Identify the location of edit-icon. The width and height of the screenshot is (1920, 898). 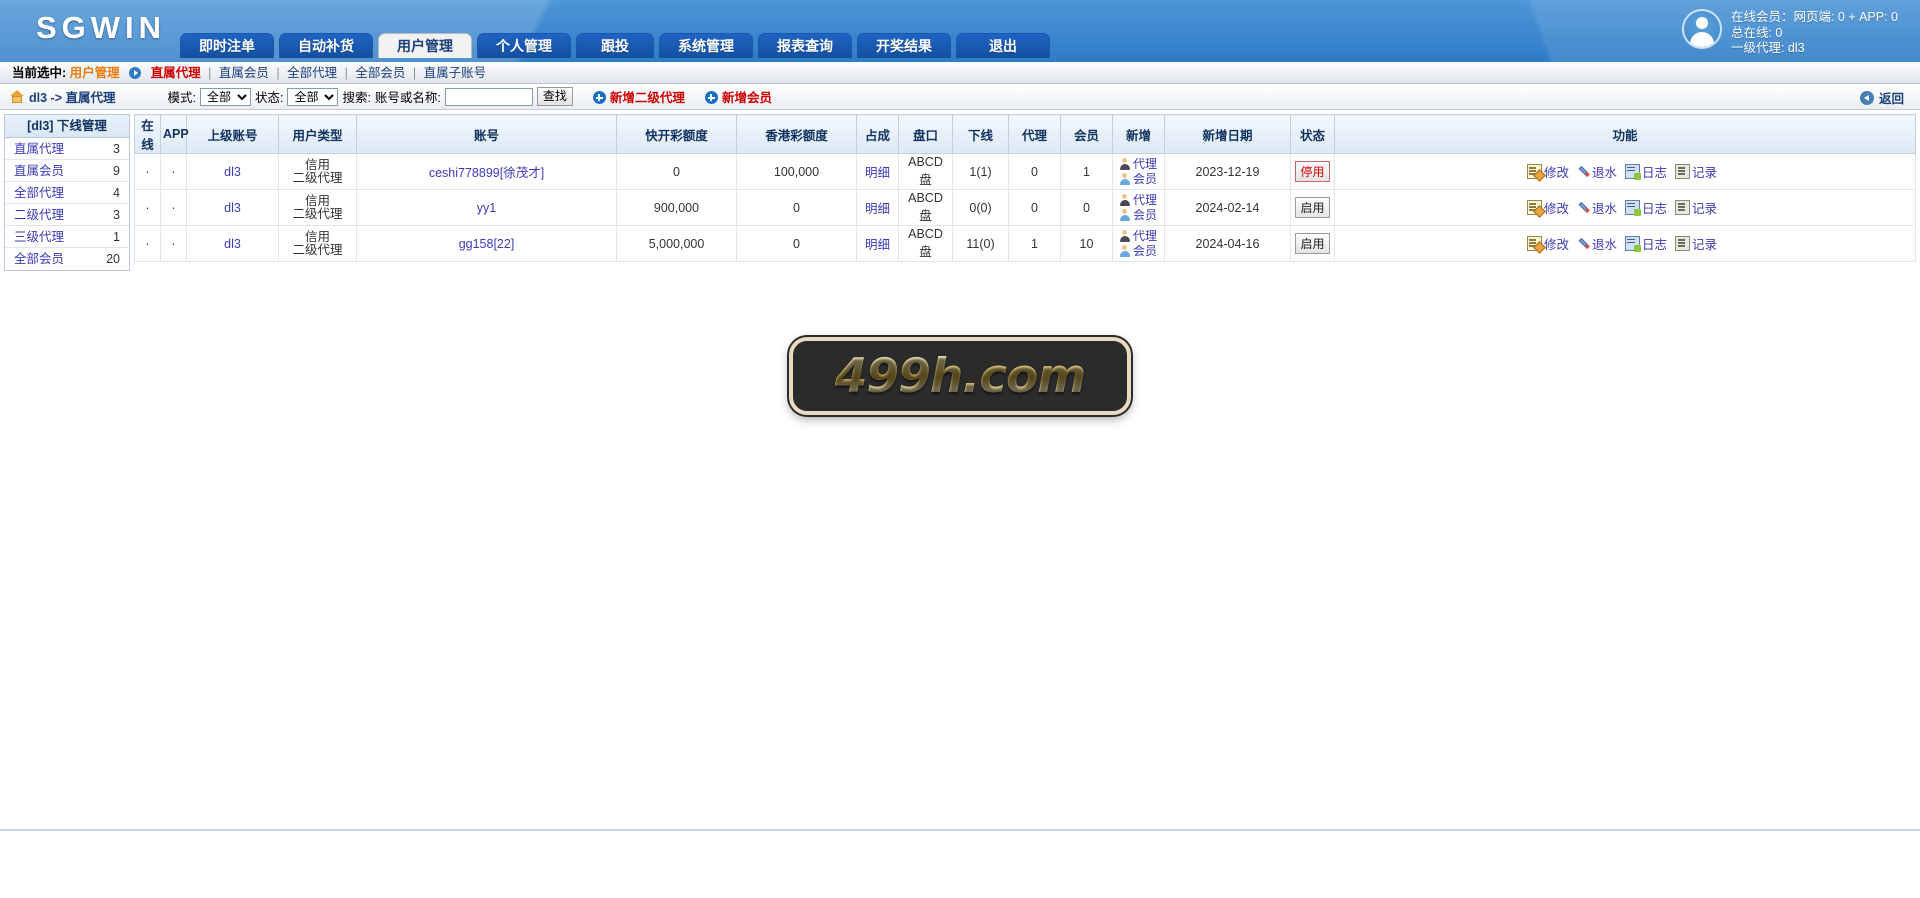
(1534, 243).